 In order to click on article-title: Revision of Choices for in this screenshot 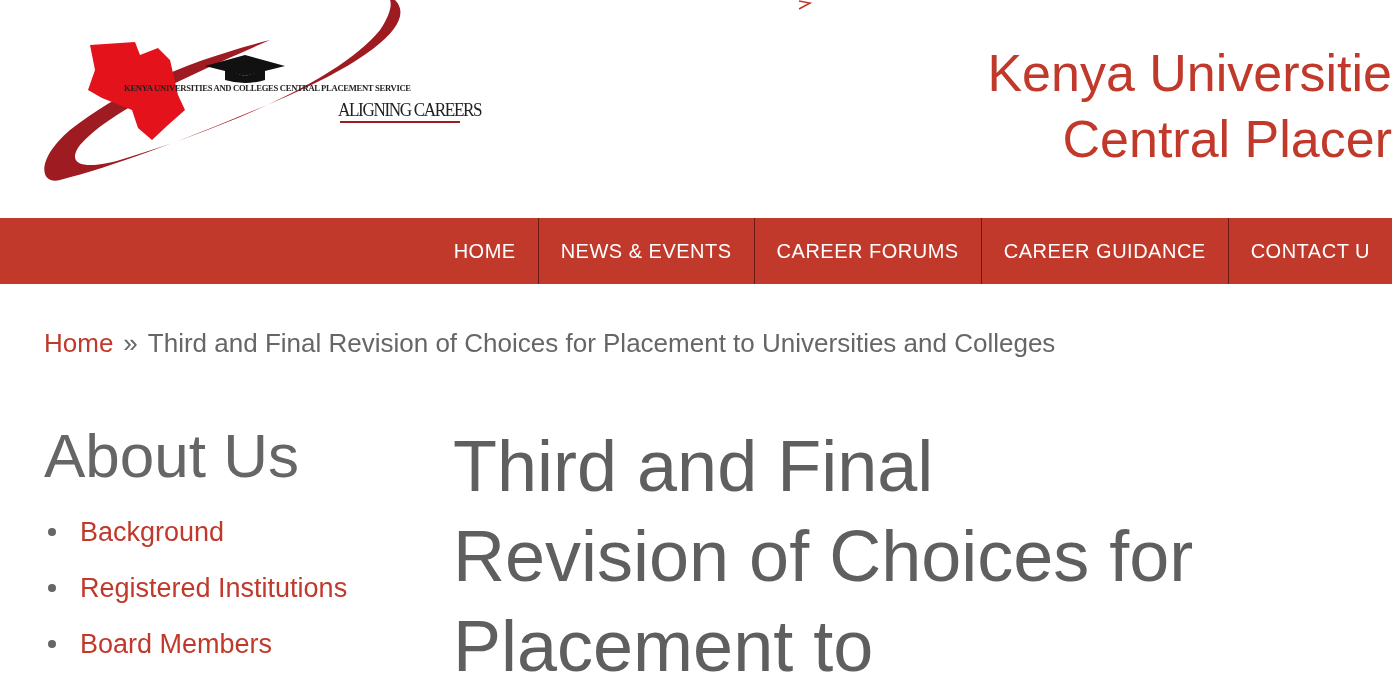, I will do `click(823, 556)`.